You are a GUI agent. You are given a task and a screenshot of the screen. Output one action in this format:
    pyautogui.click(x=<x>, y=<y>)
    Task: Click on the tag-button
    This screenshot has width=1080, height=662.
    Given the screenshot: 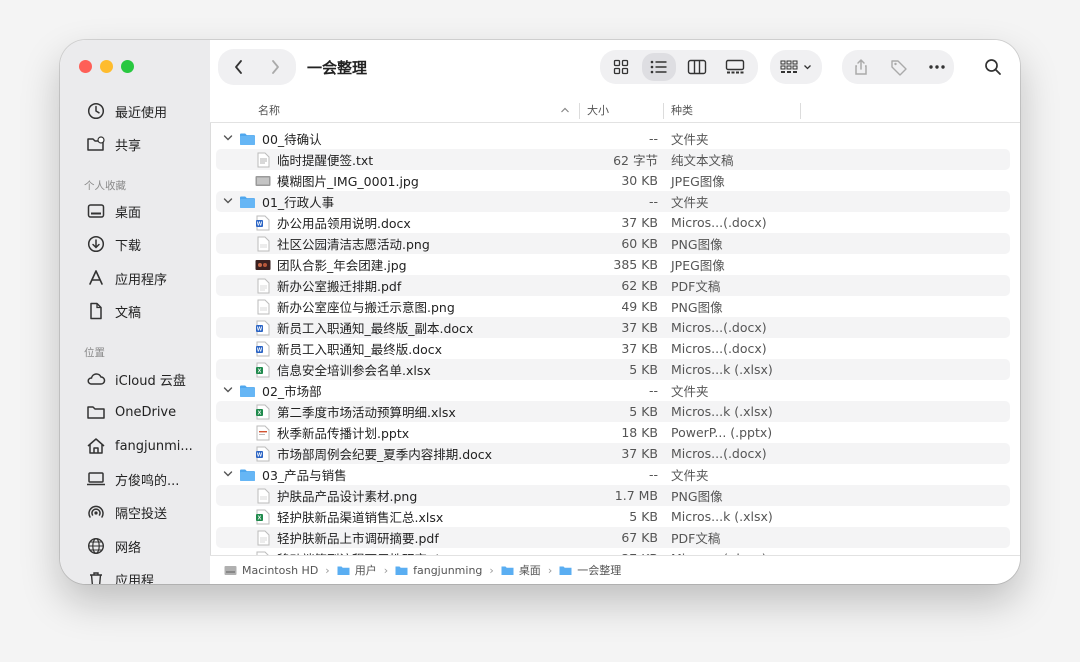 What is the action you would take?
    pyautogui.click(x=899, y=67)
    